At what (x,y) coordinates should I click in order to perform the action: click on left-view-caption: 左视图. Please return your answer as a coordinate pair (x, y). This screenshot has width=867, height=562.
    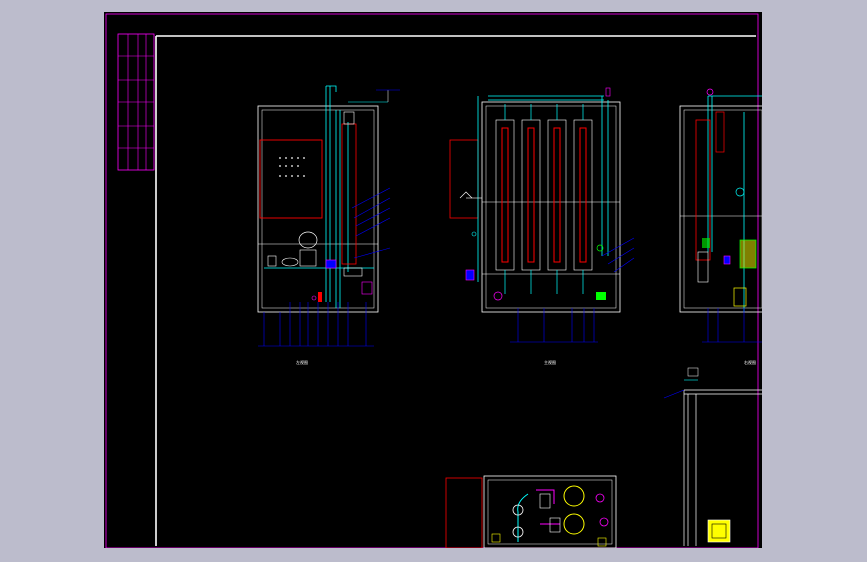
    Looking at the image, I should click on (302, 362).